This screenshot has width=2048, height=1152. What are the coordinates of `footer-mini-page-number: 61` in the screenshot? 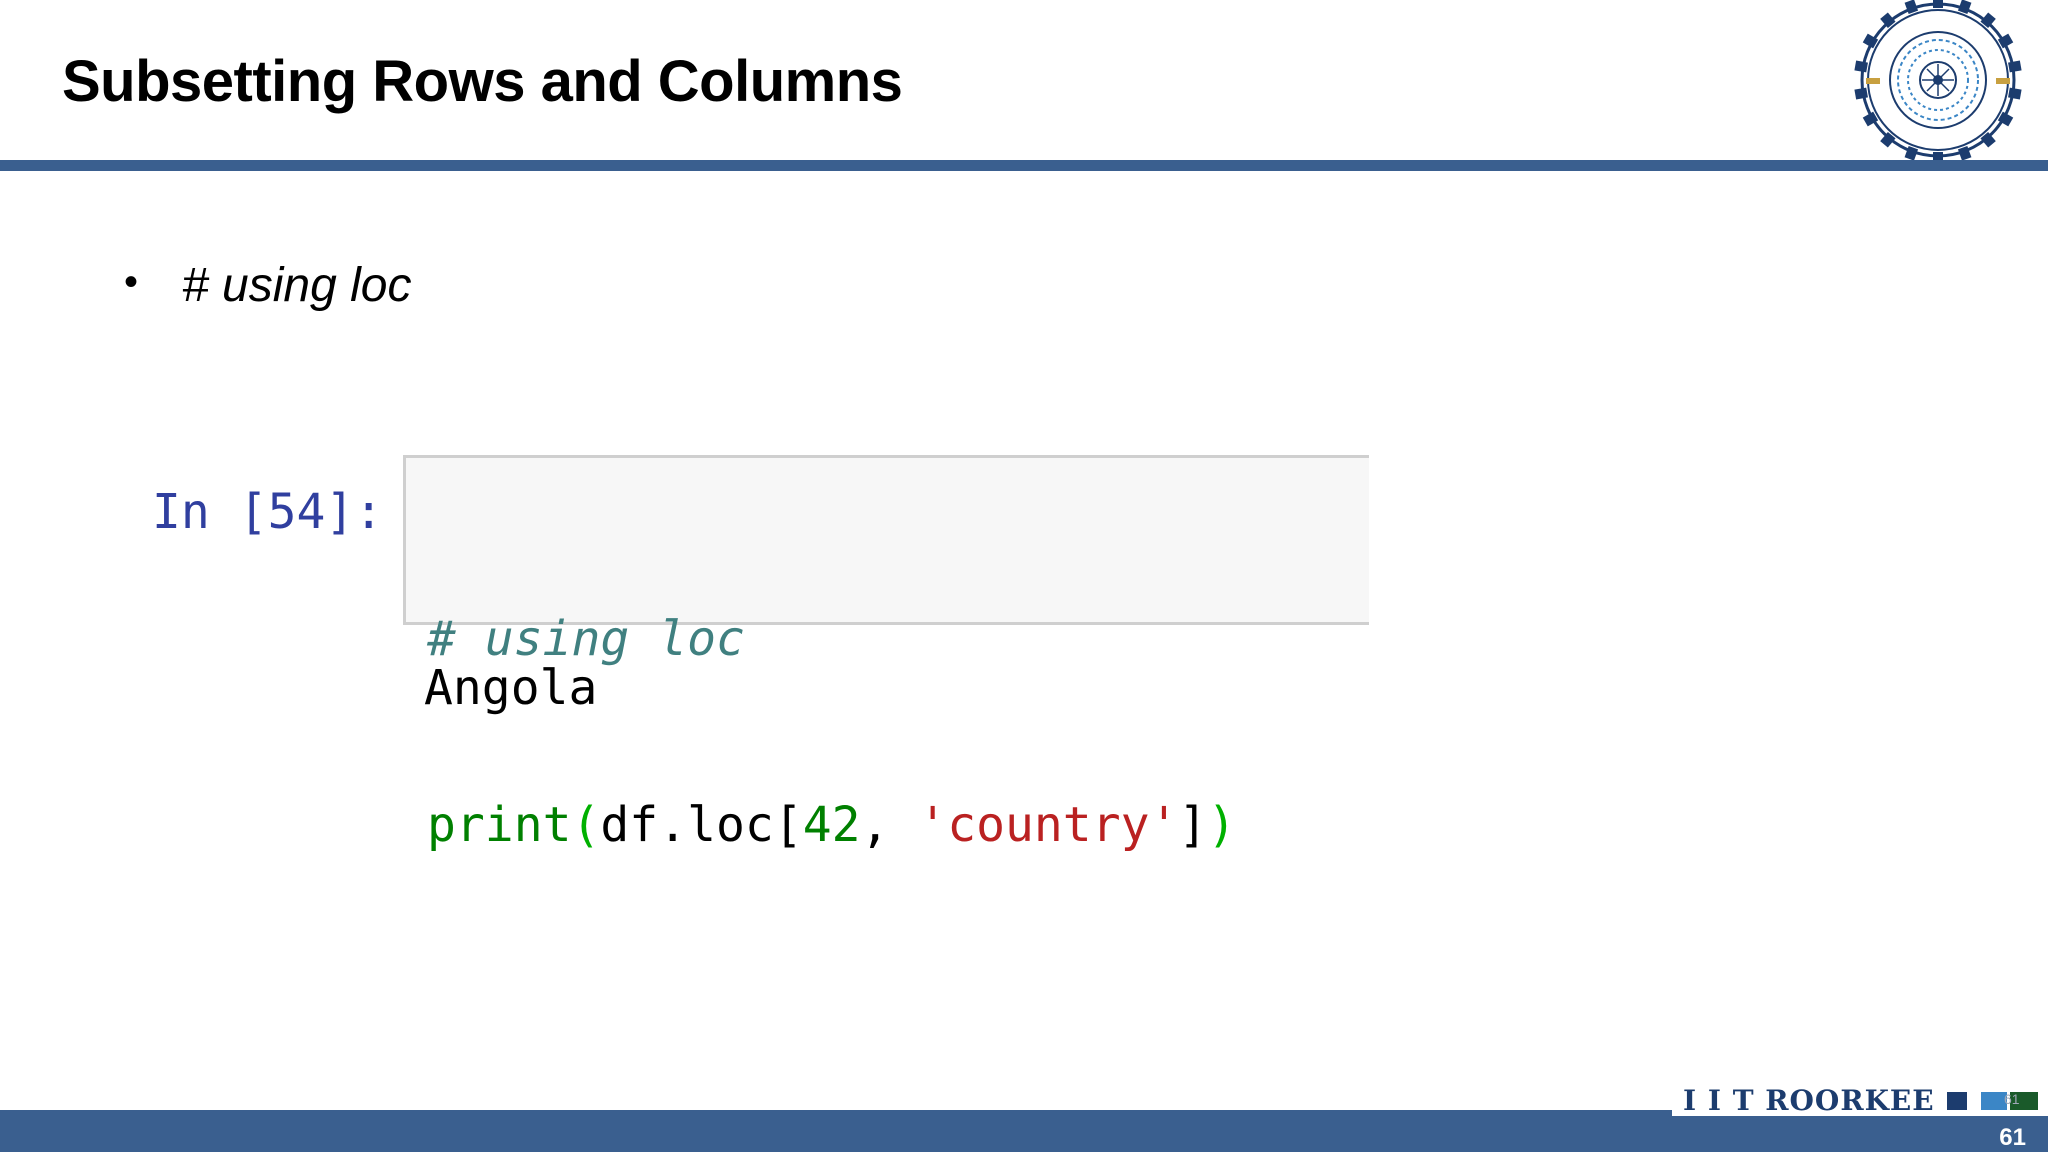 It's located at (2012, 1099).